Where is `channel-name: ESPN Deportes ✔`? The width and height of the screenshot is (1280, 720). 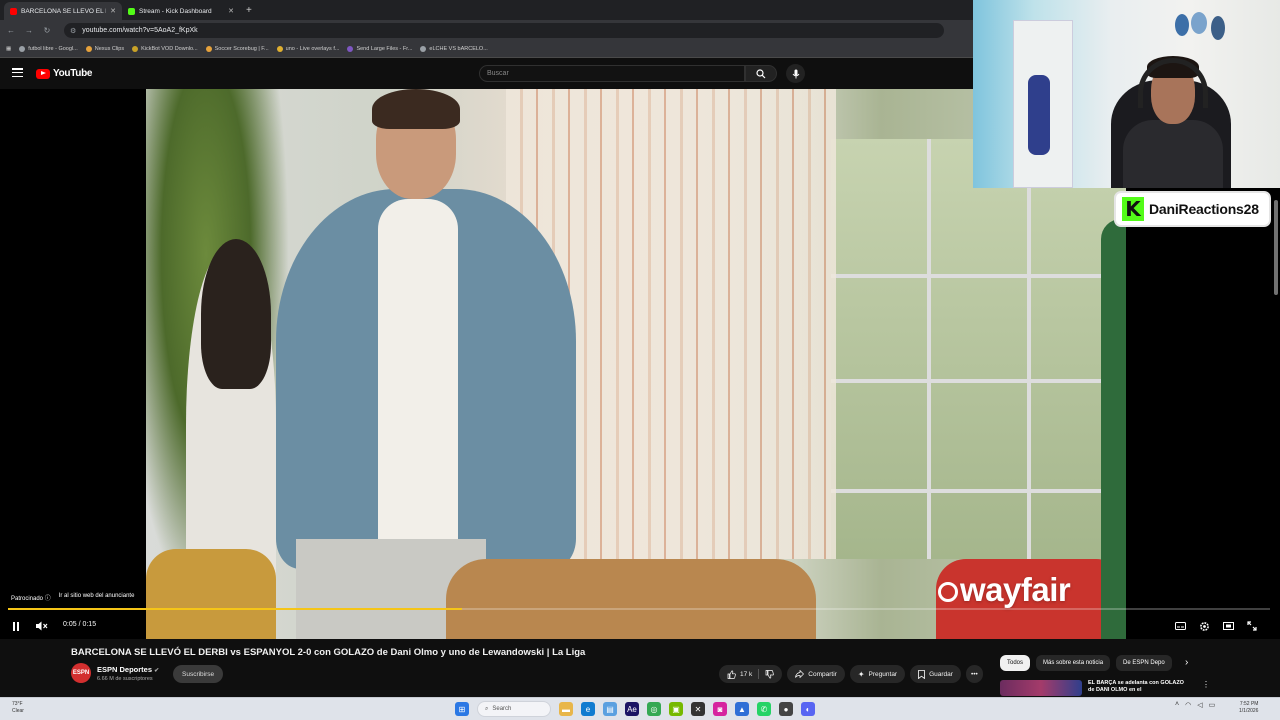
channel-name: ESPN Deportes ✔ is located at coordinates (128, 669).